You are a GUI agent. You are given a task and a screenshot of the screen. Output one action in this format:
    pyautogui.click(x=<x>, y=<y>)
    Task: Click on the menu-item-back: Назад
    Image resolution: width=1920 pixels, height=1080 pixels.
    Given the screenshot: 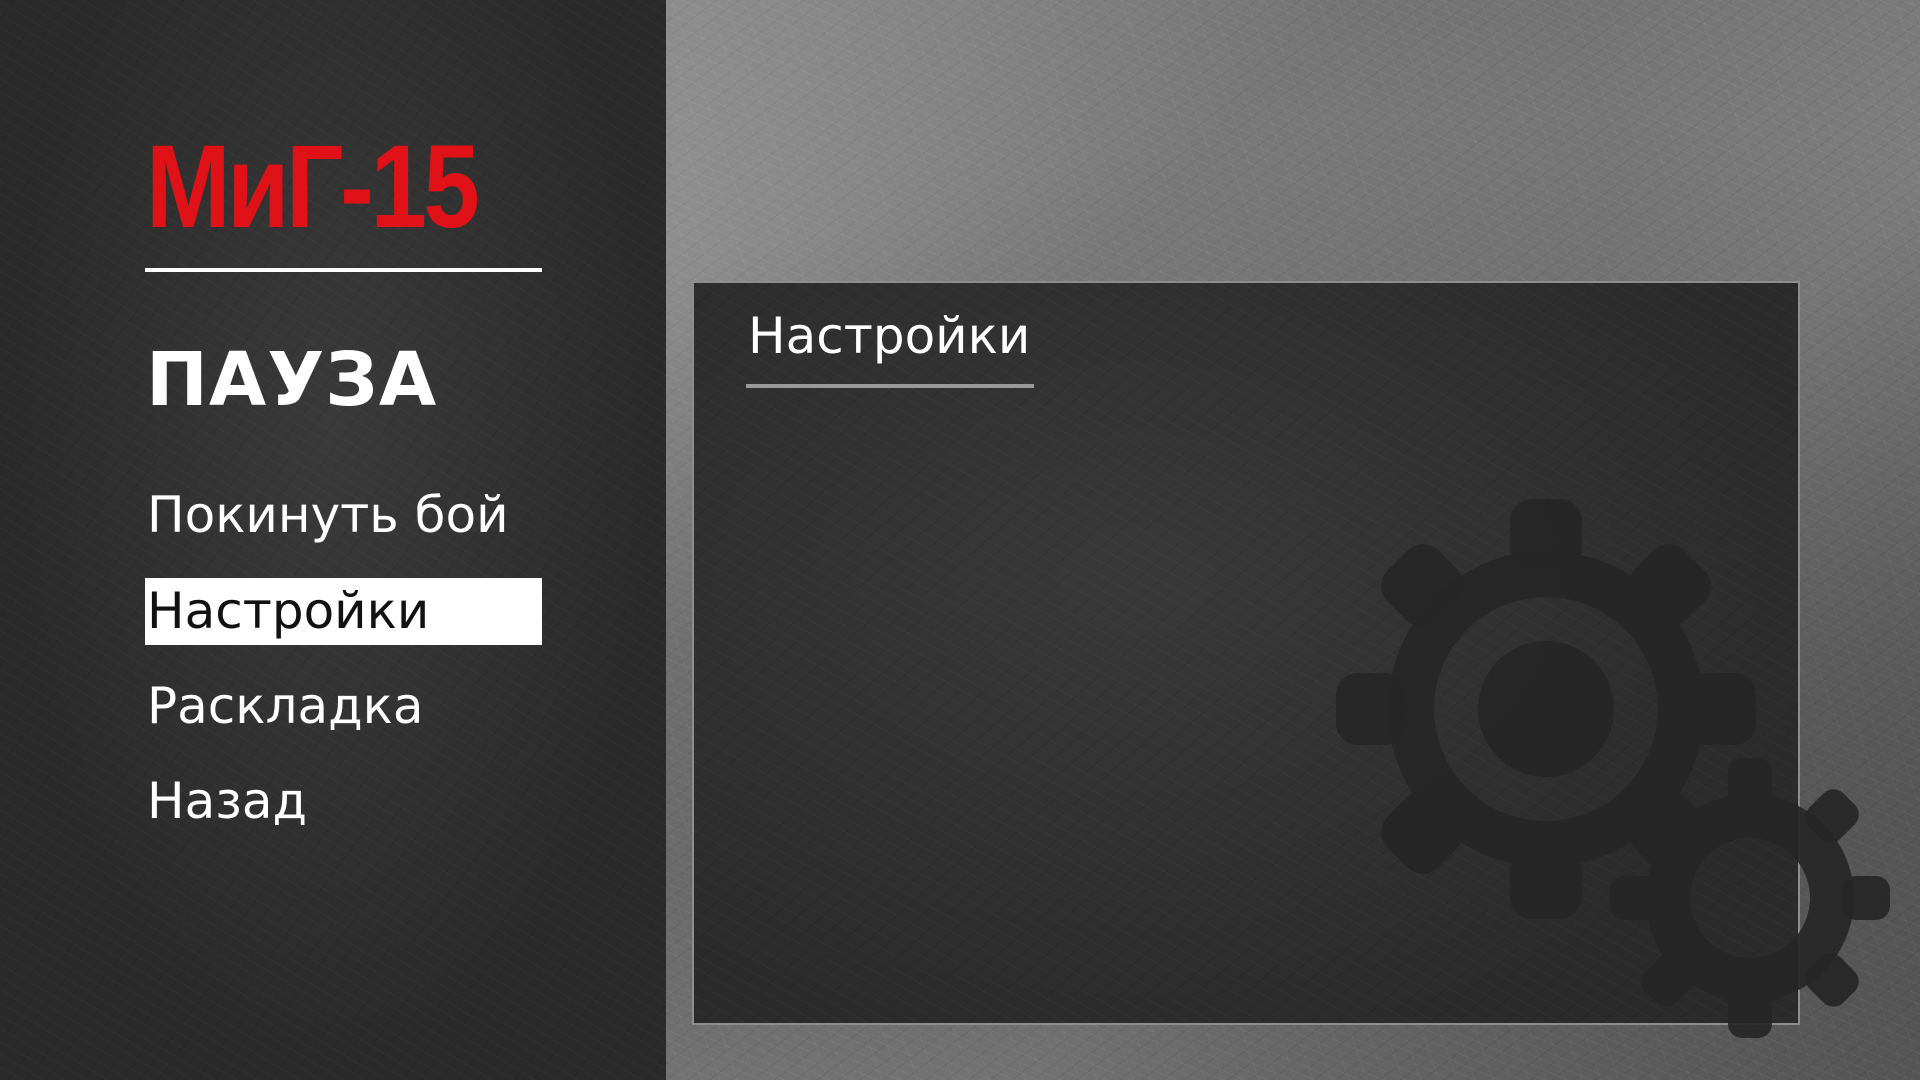 What is the action you would take?
    pyautogui.click(x=343, y=801)
    